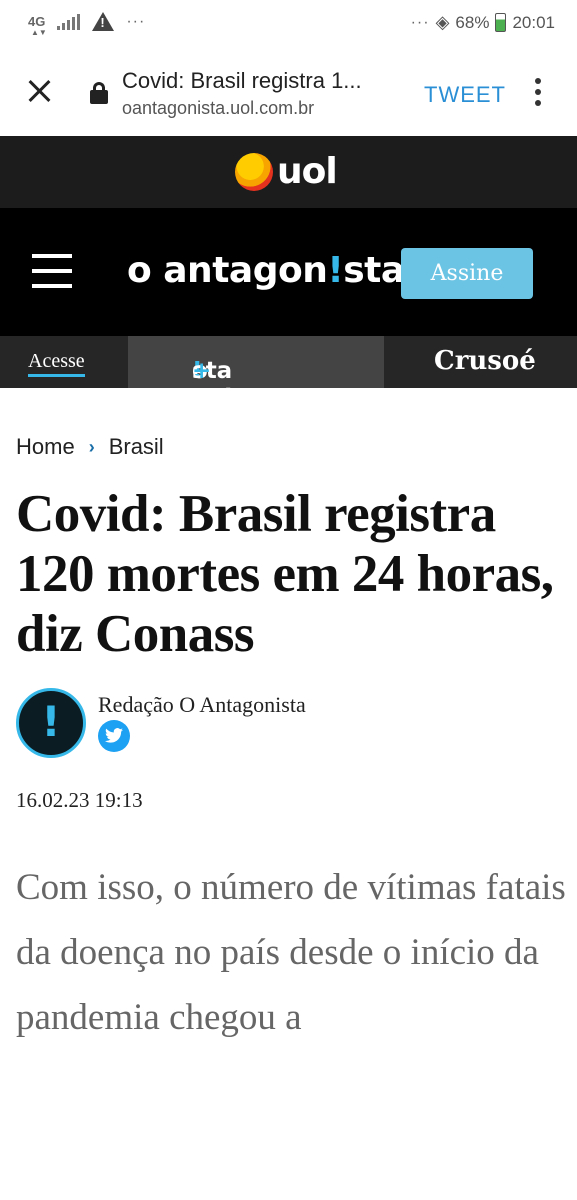 The width and height of the screenshot is (577, 1200). Describe the element at coordinates (501, 22) in the screenshot. I see `battery-icon` at that location.